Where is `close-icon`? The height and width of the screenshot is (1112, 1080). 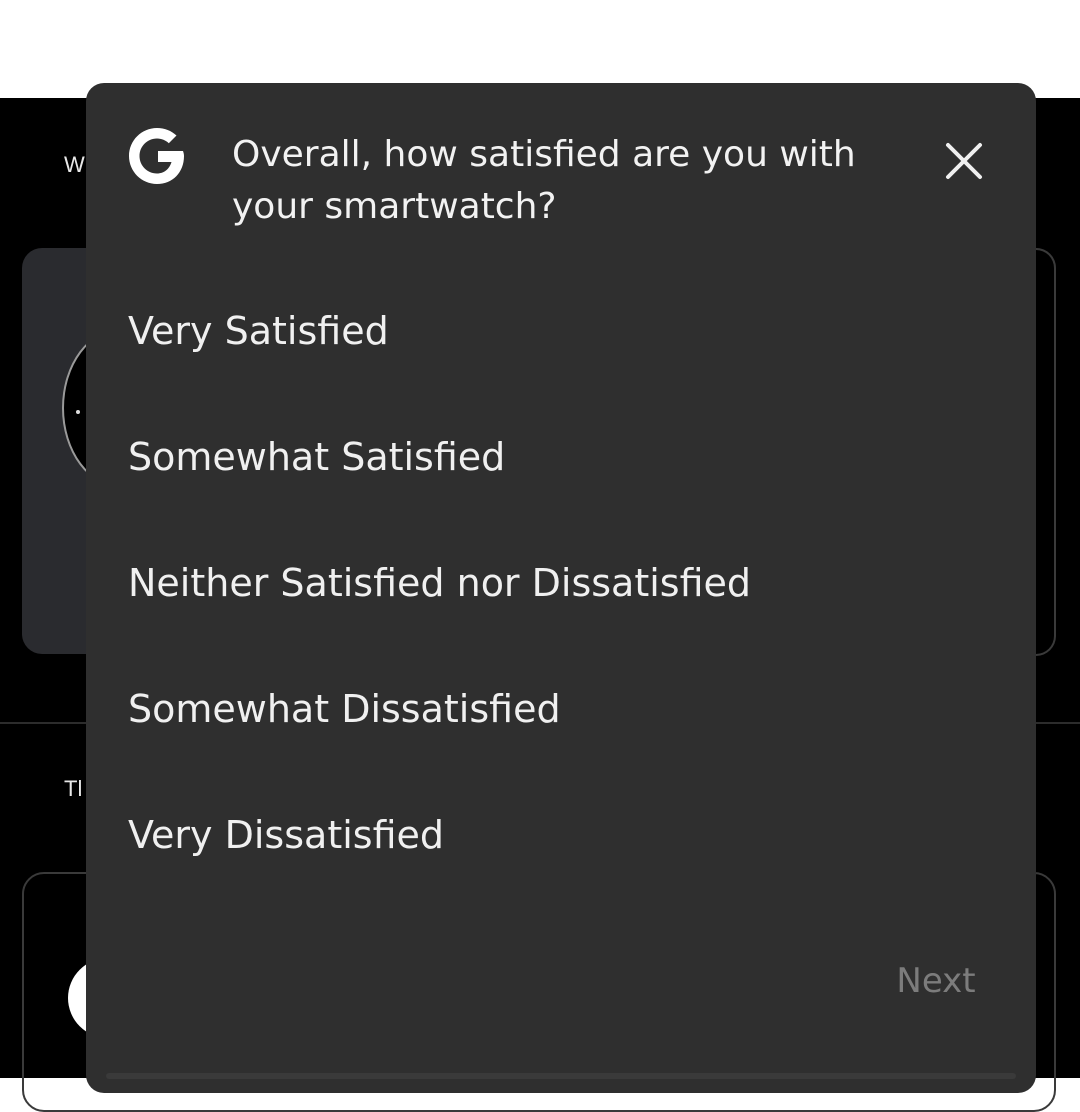
close-icon is located at coordinates (964, 161).